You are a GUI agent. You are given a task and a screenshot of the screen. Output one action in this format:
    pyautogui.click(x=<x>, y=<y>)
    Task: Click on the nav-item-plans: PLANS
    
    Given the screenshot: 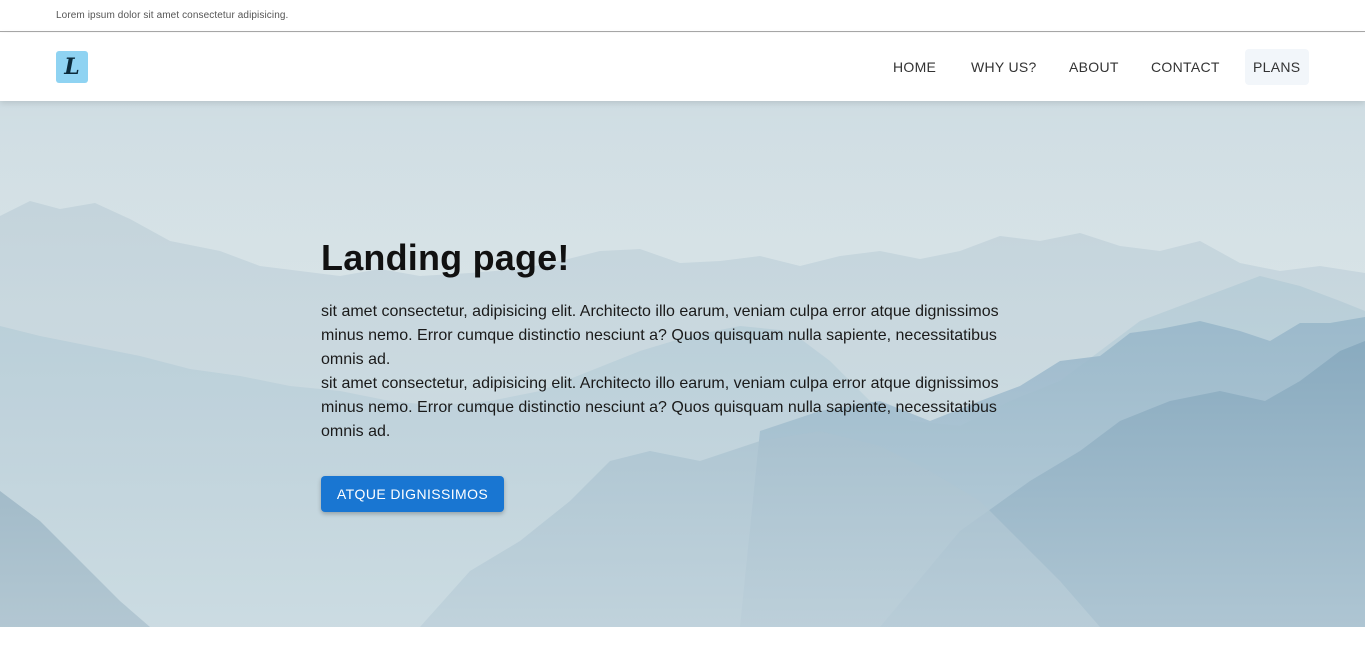 What is the action you would take?
    pyautogui.click(x=1277, y=67)
    